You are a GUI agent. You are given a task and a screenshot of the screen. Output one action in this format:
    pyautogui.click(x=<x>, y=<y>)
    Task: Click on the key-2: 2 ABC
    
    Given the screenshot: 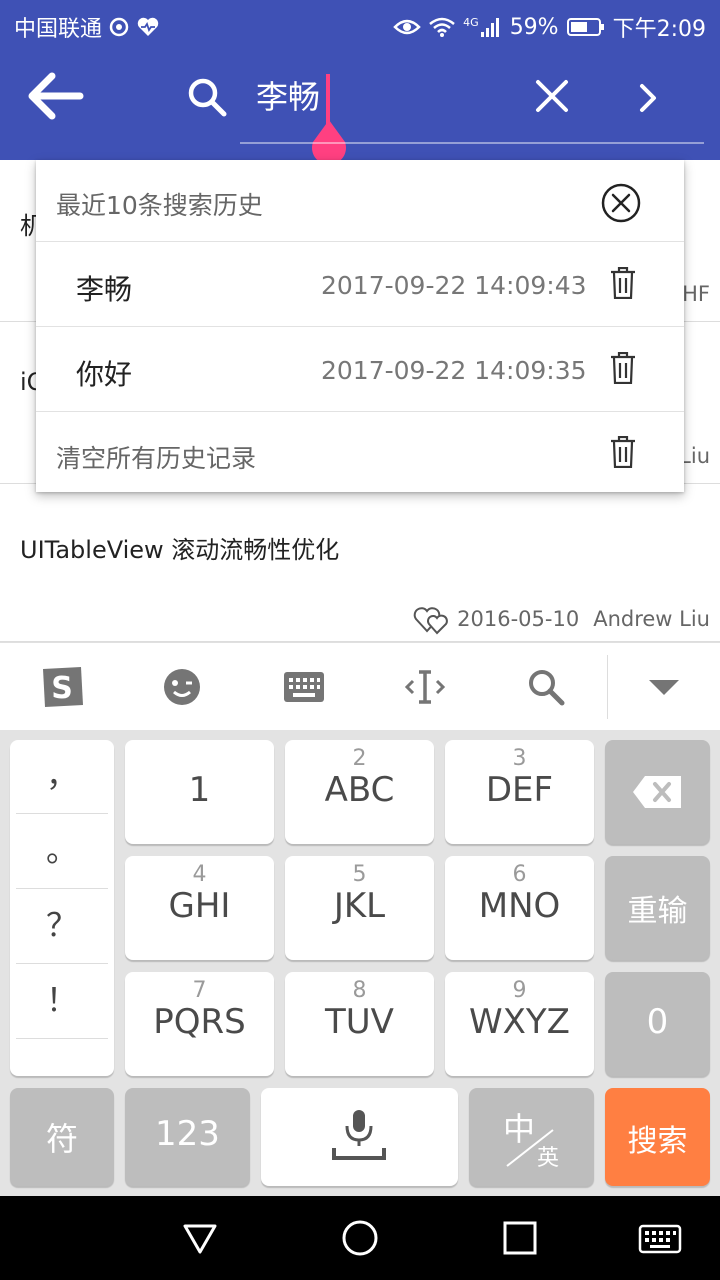 What is the action you would take?
    pyautogui.click(x=359, y=792)
    